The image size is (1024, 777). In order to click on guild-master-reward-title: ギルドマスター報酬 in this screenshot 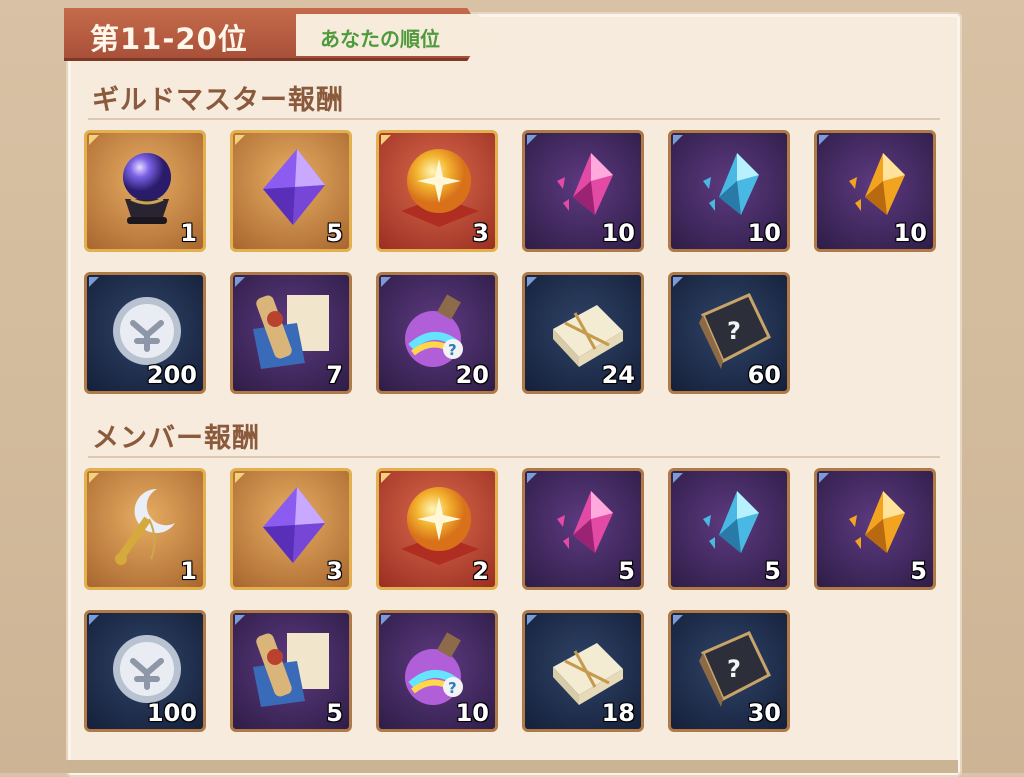, I will do `click(218, 100)`.